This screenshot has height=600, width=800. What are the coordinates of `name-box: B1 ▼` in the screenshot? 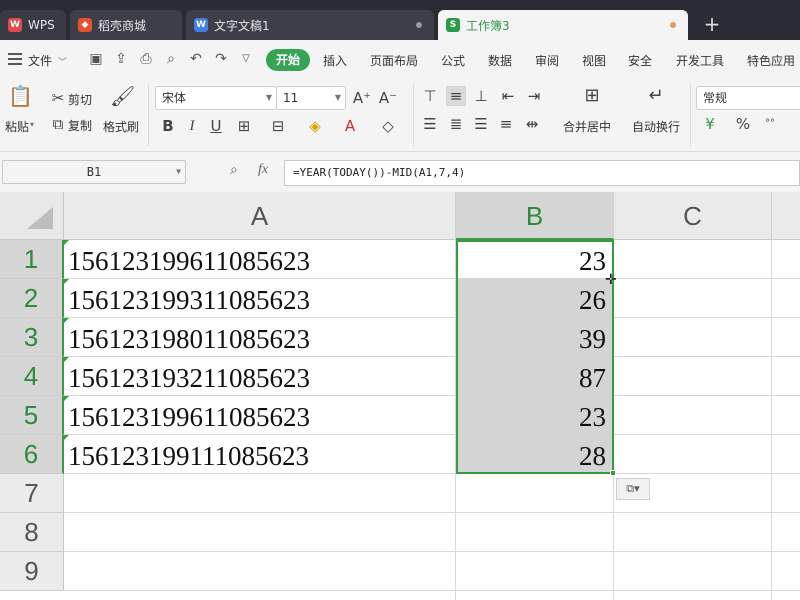 It's located at (94, 172).